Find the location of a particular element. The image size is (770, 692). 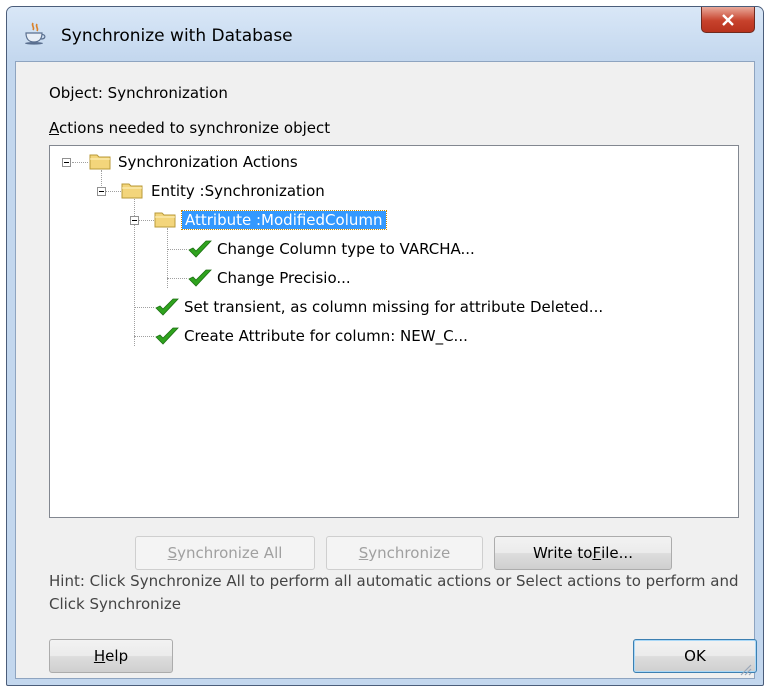

write-label-pre: Write to is located at coordinates (563, 553).